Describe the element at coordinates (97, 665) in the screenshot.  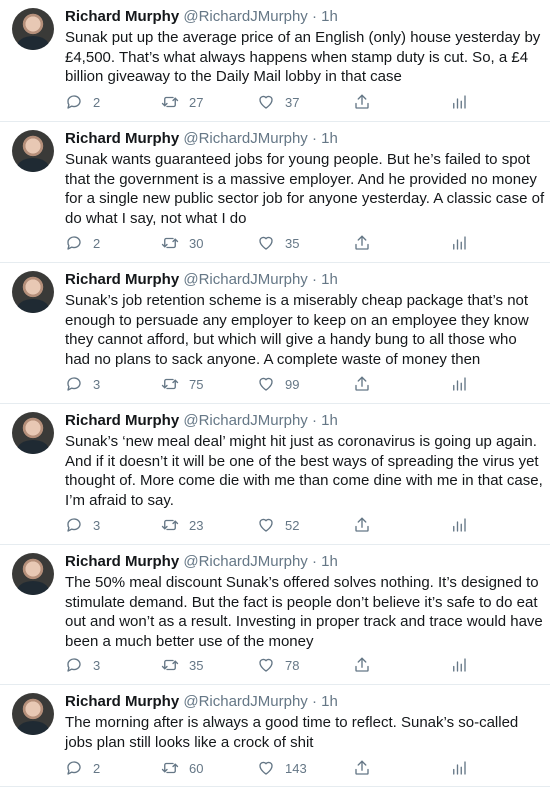
I see `reply-count: 3` at that location.